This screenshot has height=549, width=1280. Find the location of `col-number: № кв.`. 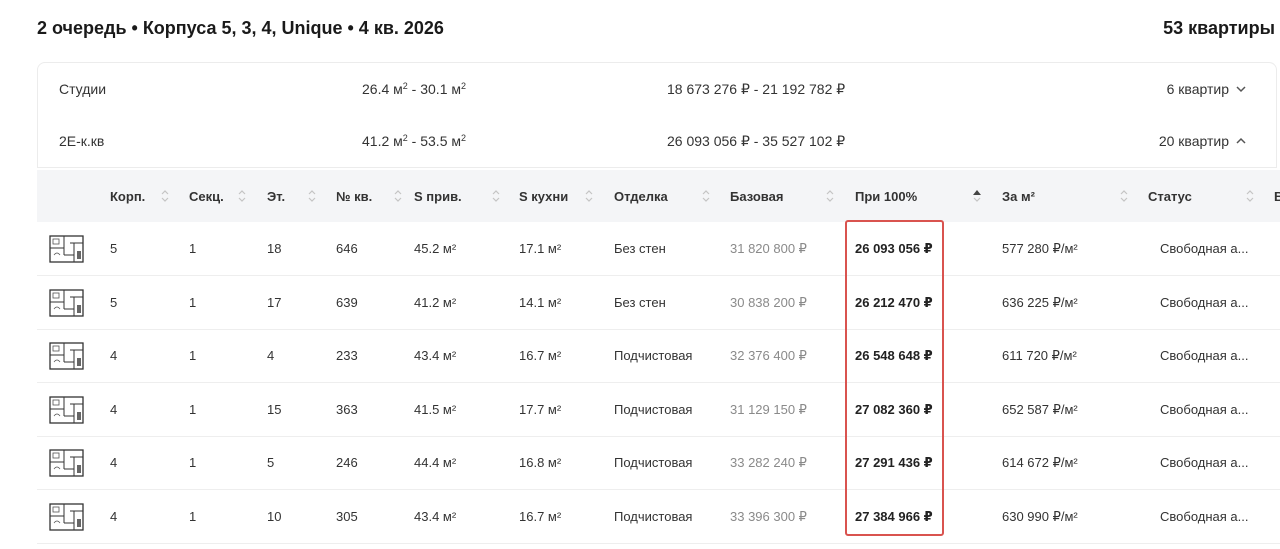

col-number: № кв. is located at coordinates (354, 196).